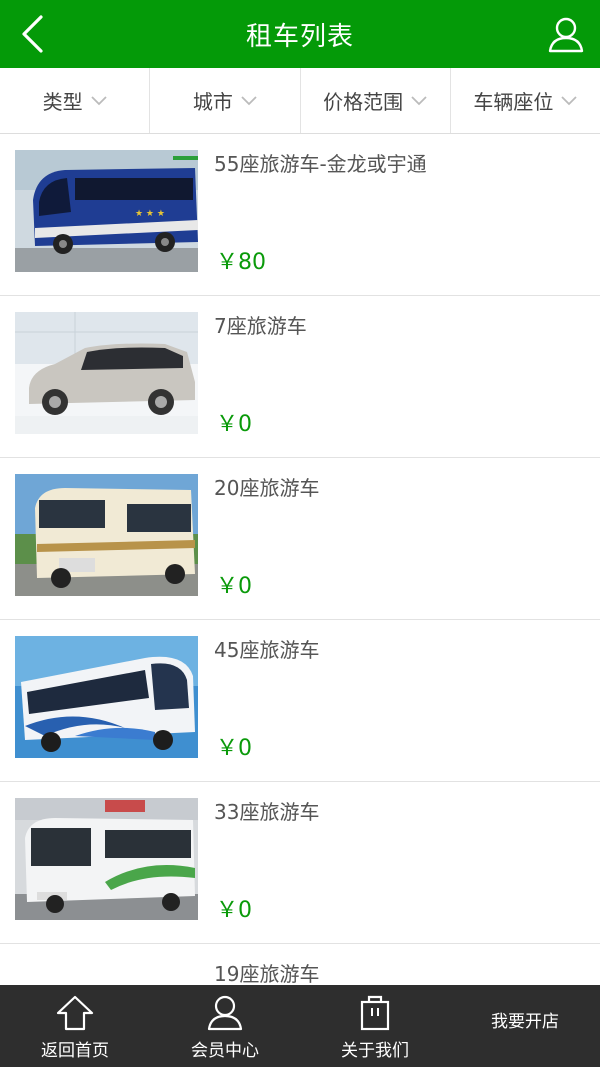  I want to click on vehicle-name: 19座旅游车, so click(267, 974).